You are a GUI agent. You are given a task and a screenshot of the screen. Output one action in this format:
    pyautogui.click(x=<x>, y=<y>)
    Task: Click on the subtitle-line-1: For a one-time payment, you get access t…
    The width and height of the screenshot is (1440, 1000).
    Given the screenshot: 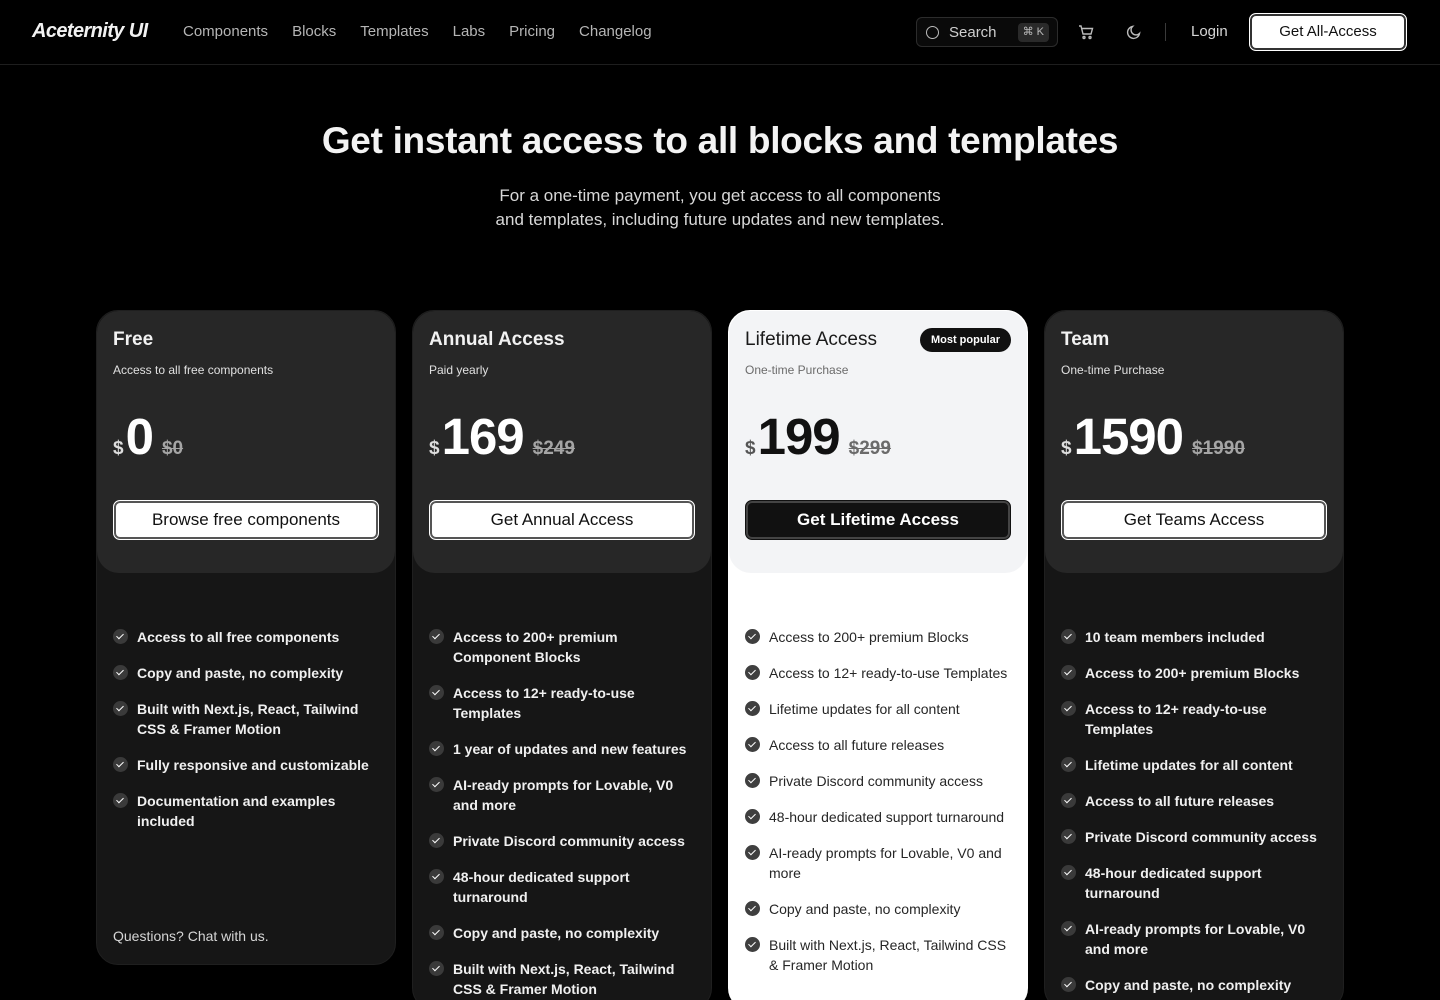 What is the action you would take?
    pyautogui.click(x=720, y=195)
    